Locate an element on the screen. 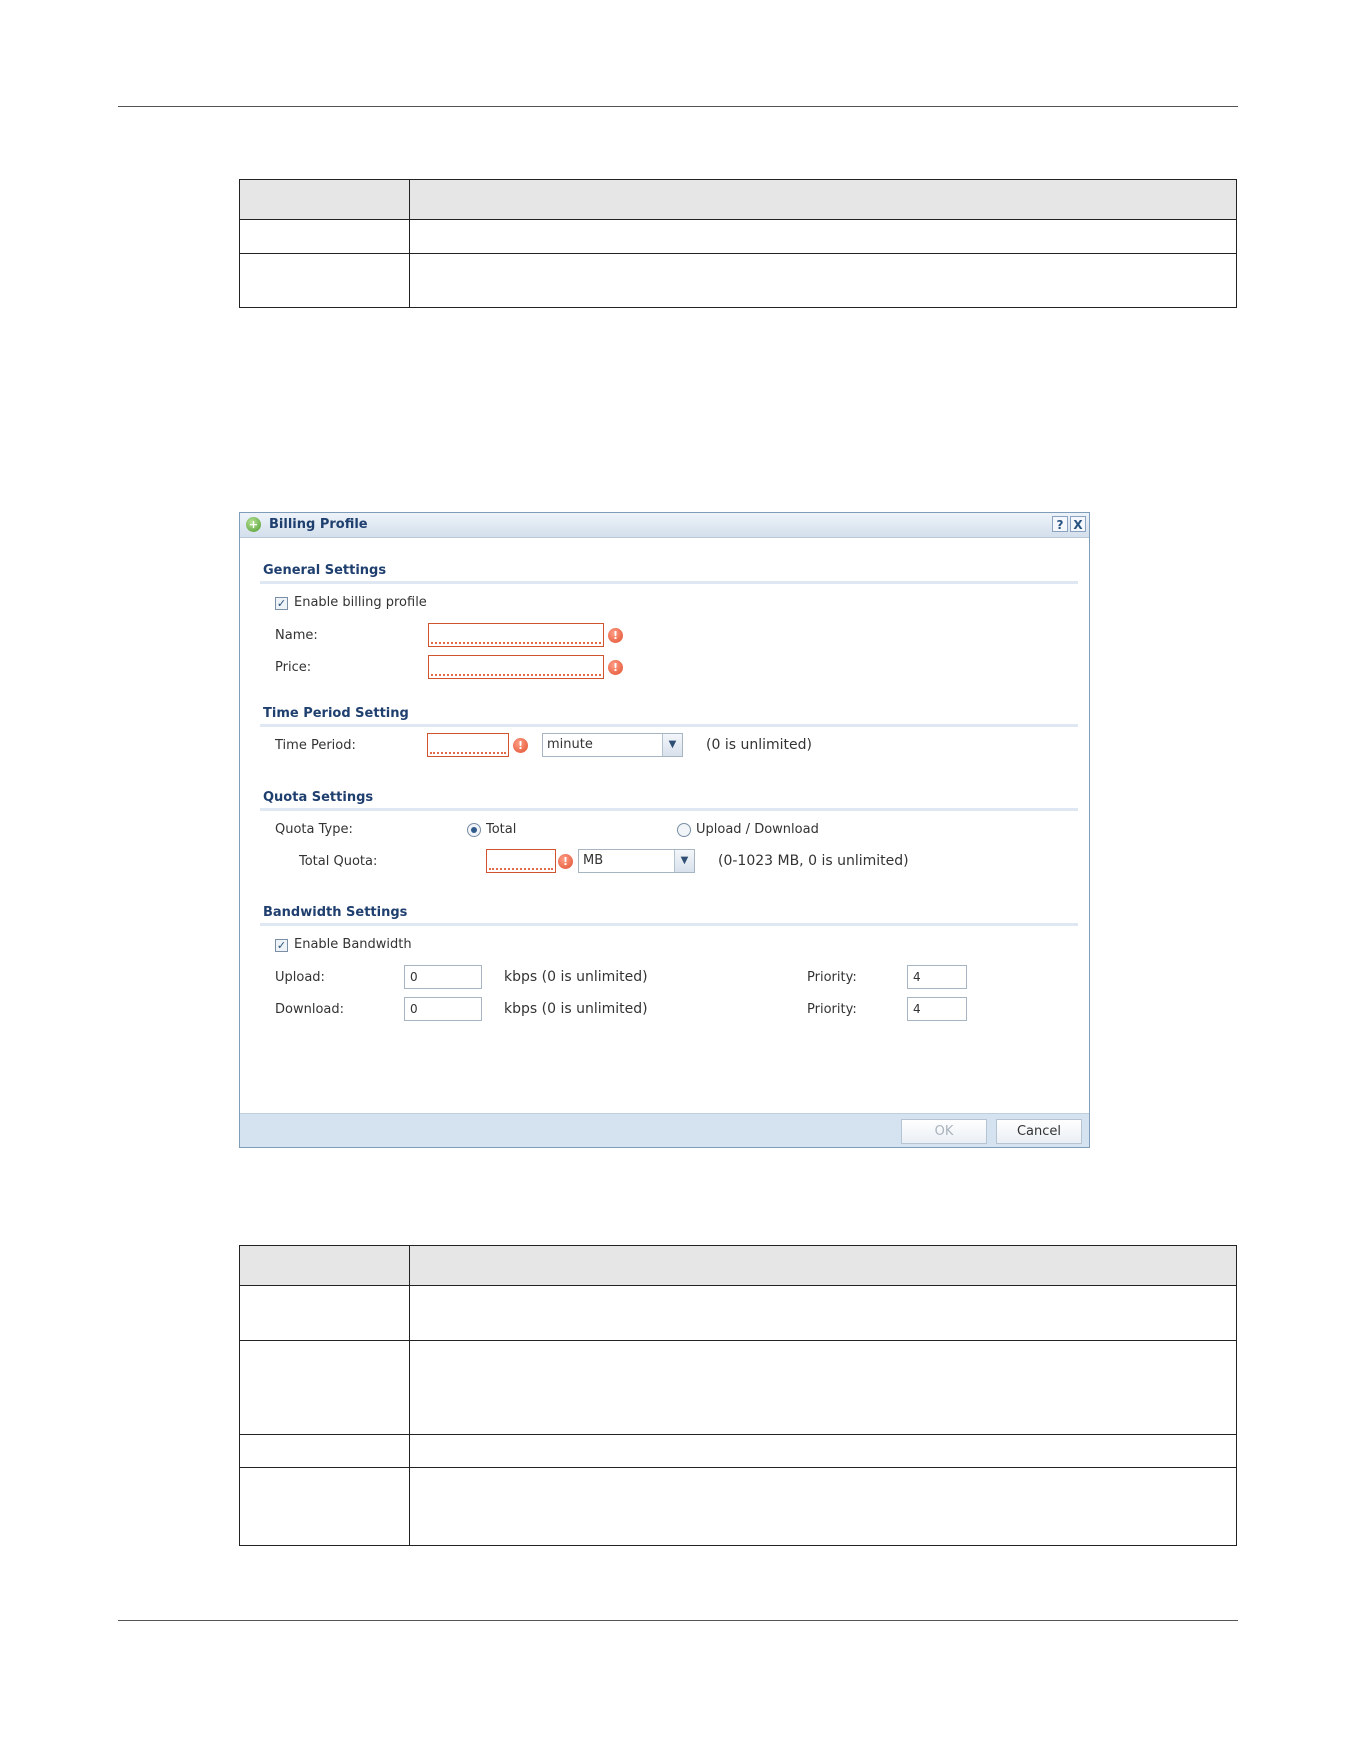 The image size is (1361, 1761). enable-bandwidth-label: Enable Bandwidth is located at coordinates (353, 944).